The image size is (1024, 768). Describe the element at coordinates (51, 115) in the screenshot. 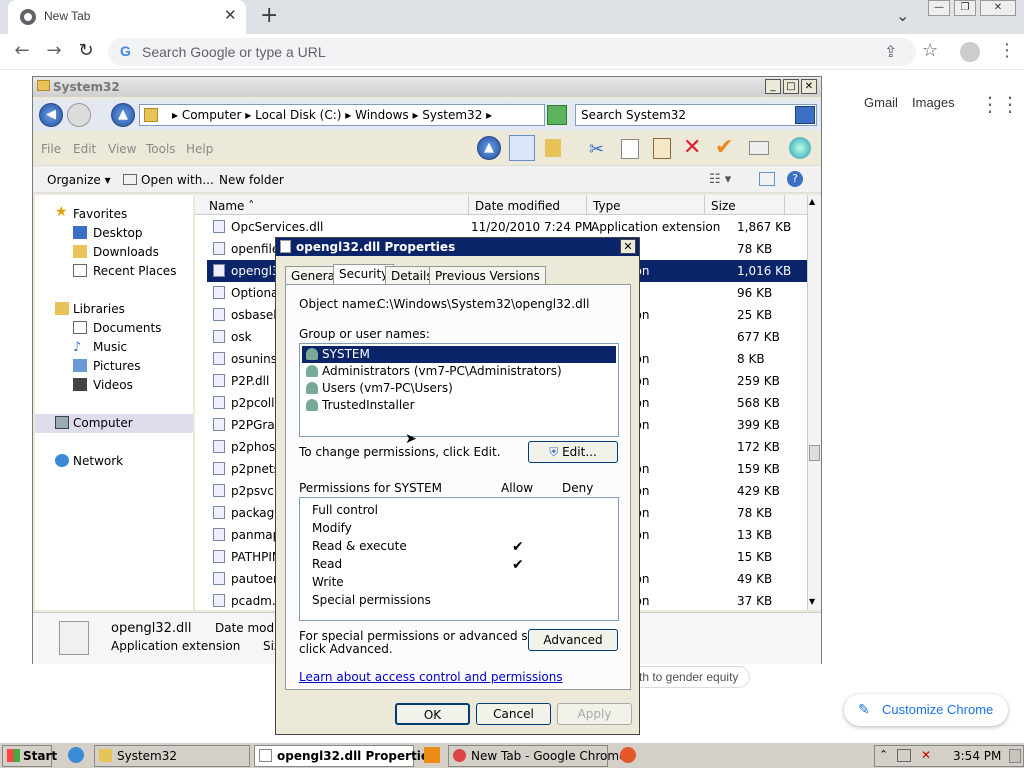

I see `explorer-back-icon: ◀` at that location.